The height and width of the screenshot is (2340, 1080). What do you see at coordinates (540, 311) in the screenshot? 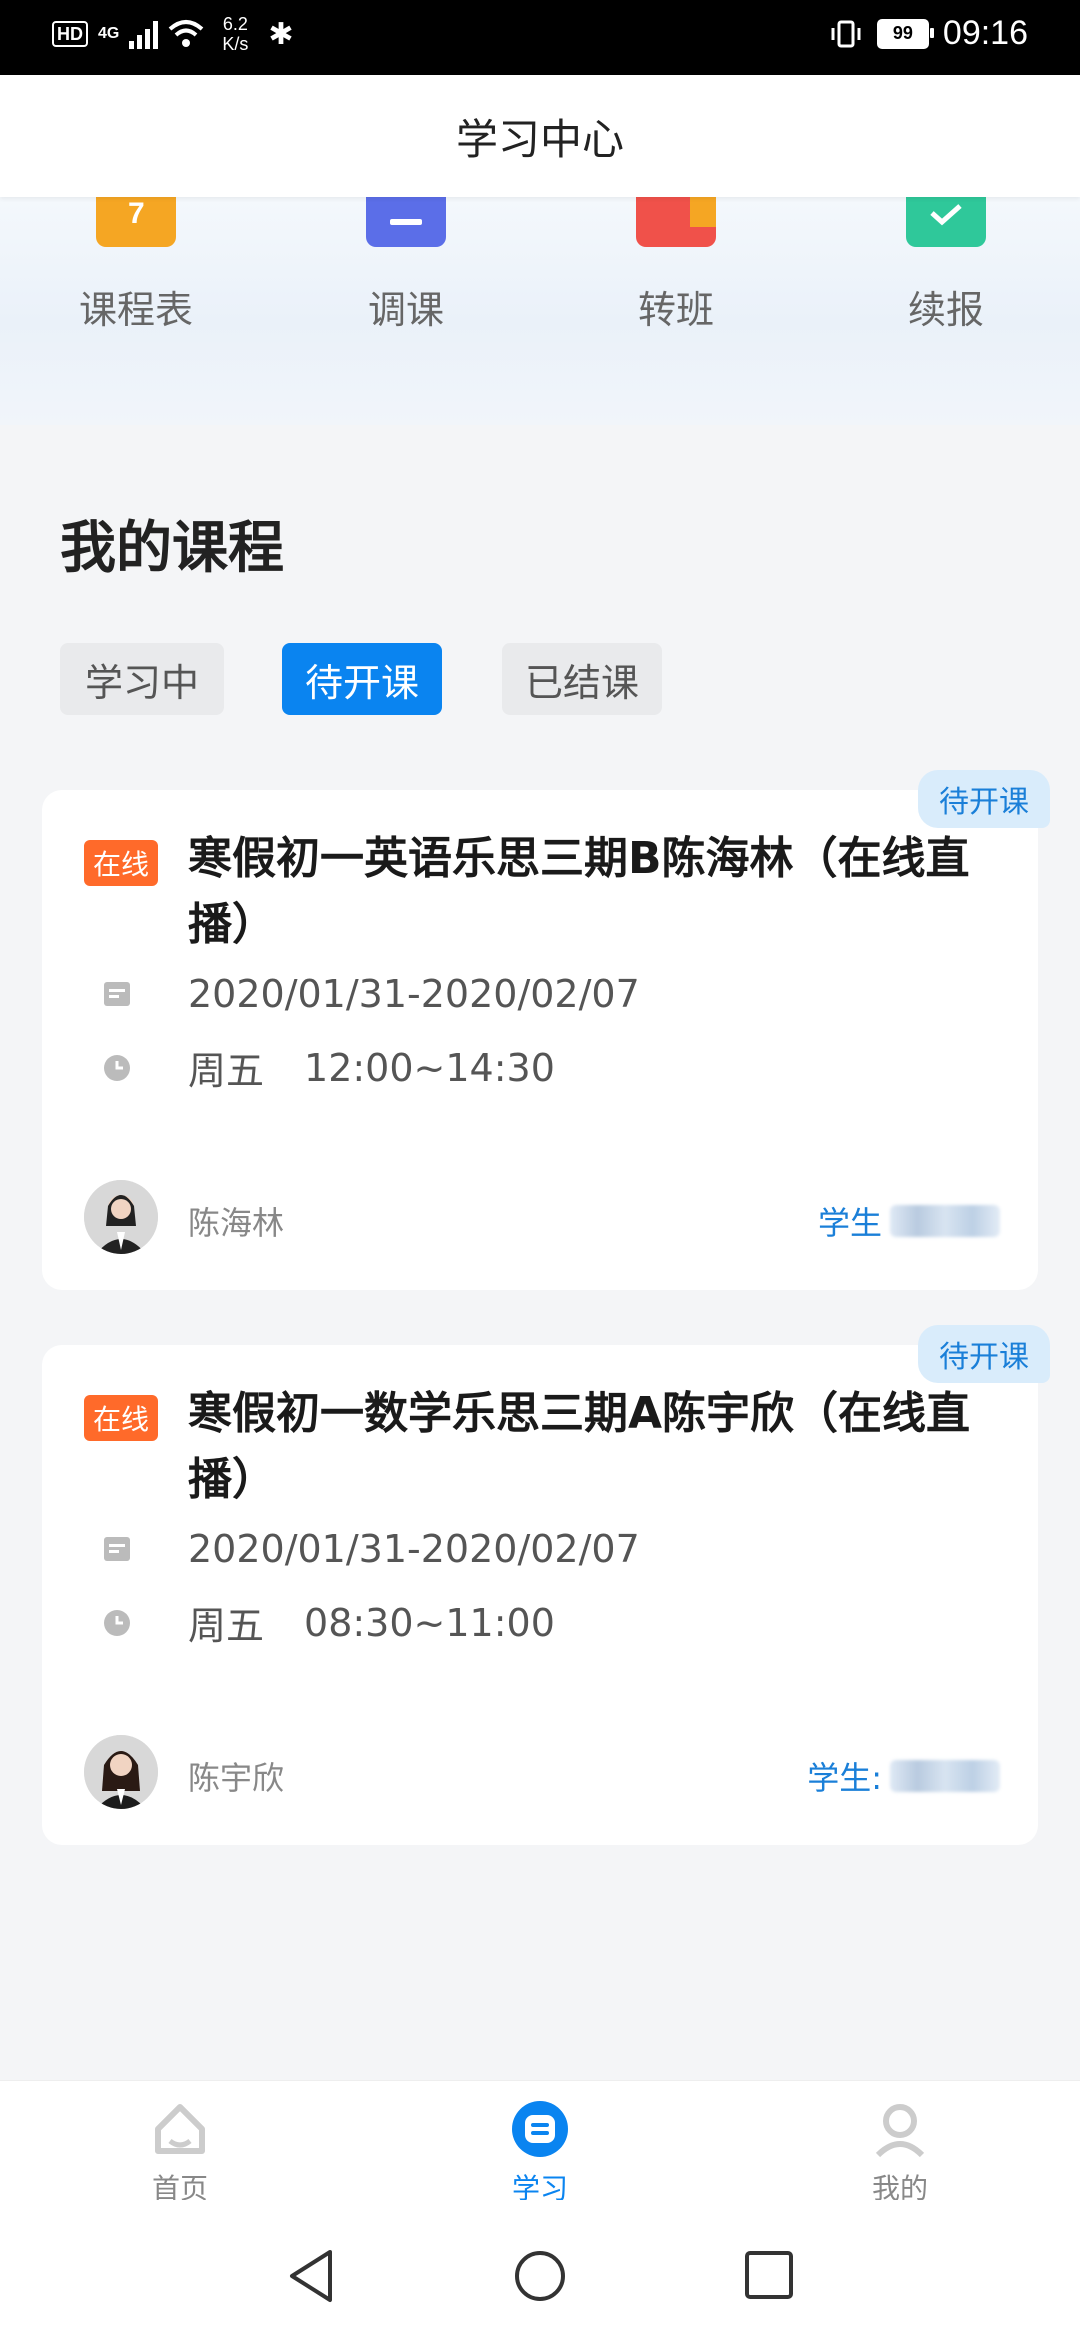
I see `quick-actions: 7 课程表 调课 转班 续报` at bounding box center [540, 311].